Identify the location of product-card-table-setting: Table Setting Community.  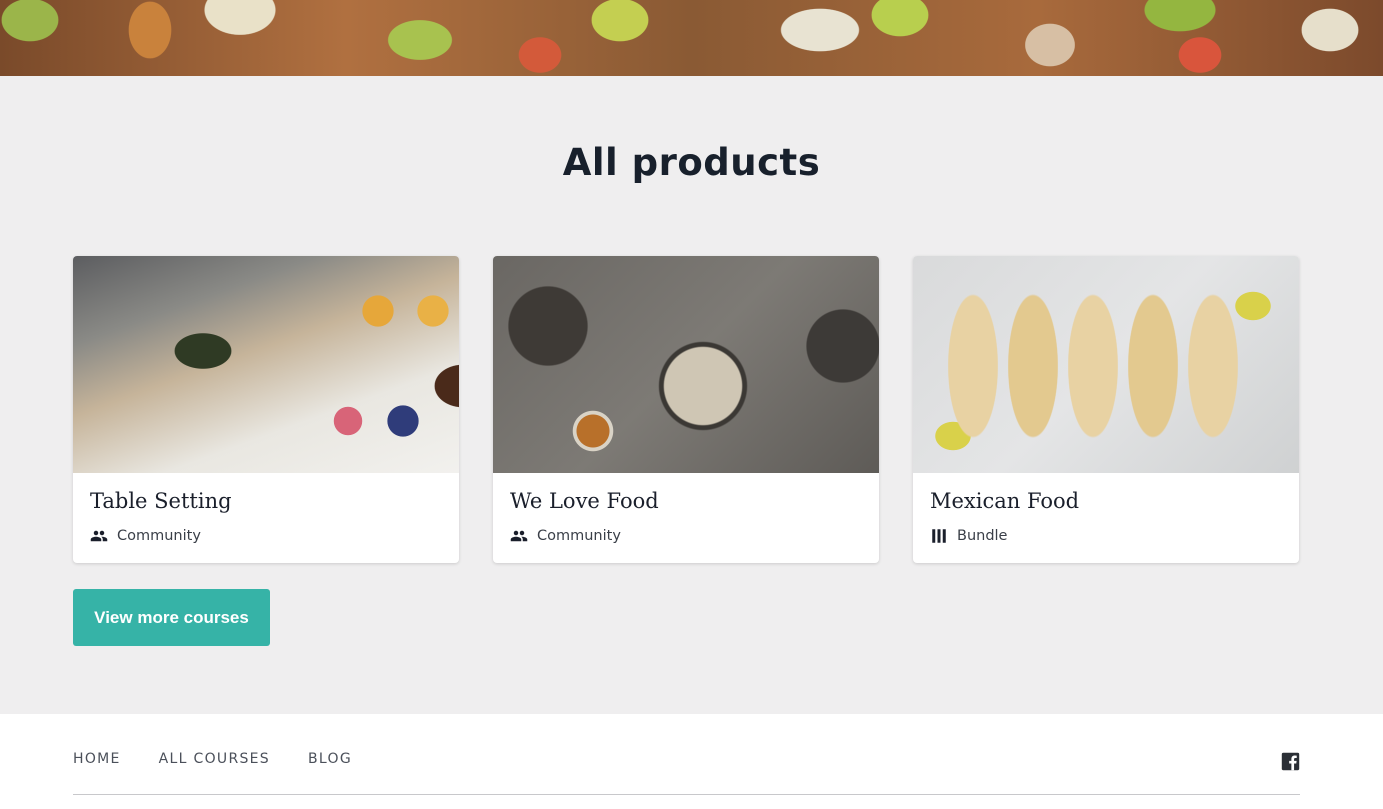
(266, 409).